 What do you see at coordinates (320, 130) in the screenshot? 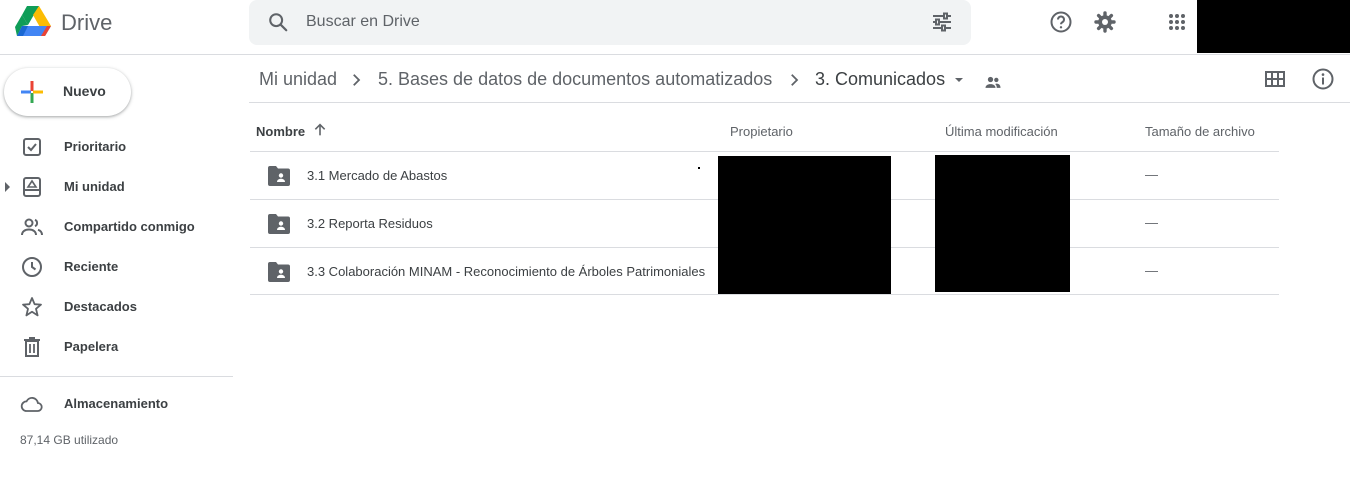
I see `sort-ascending-arrow-icon` at bounding box center [320, 130].